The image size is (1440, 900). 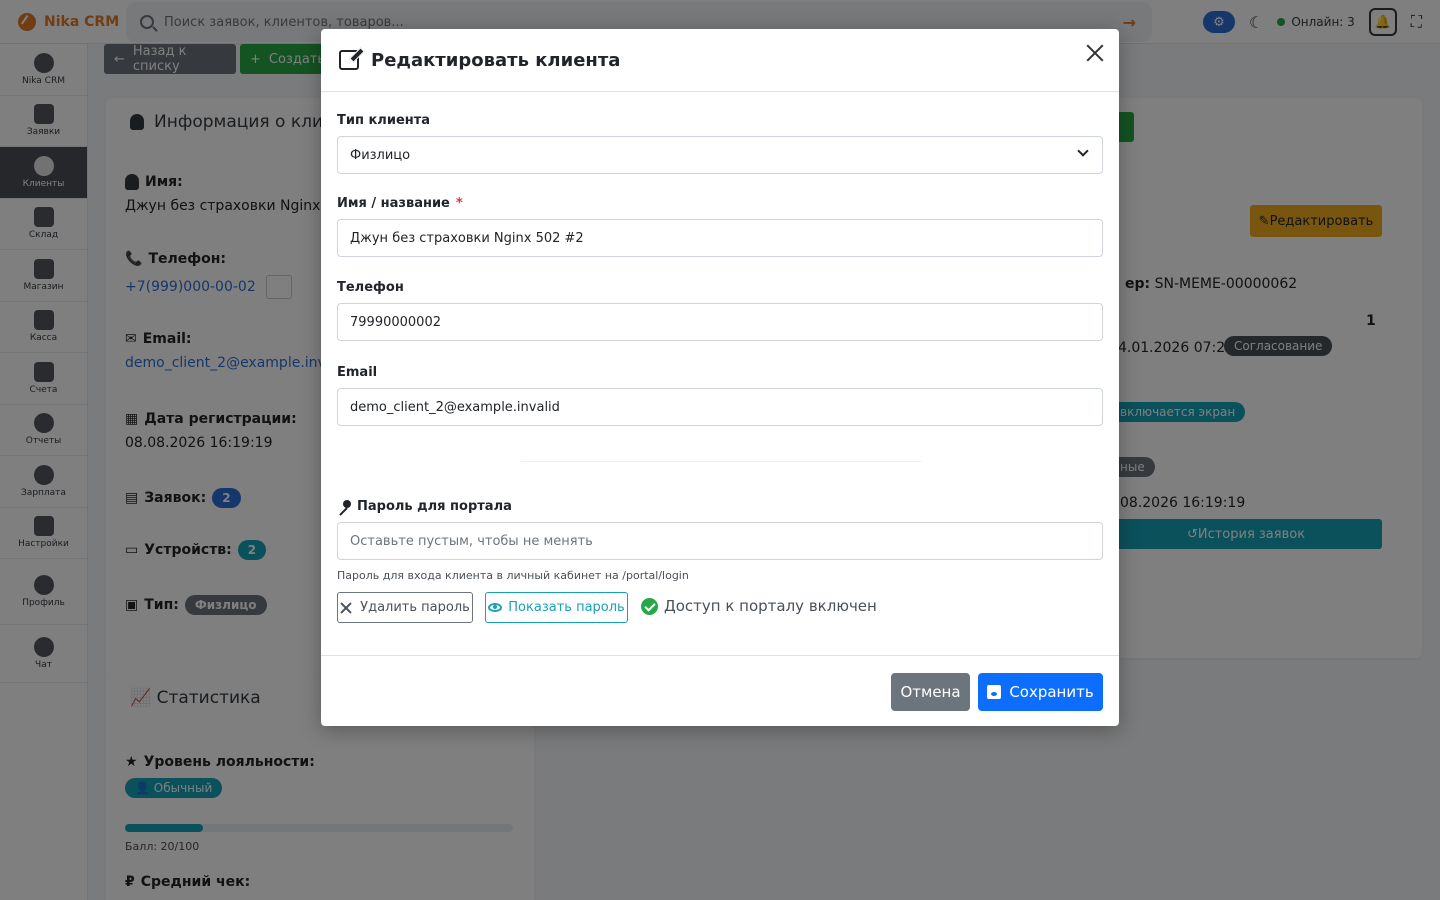 I want to click on show-password-button: Показать пароль, so click(x=556, y=607).